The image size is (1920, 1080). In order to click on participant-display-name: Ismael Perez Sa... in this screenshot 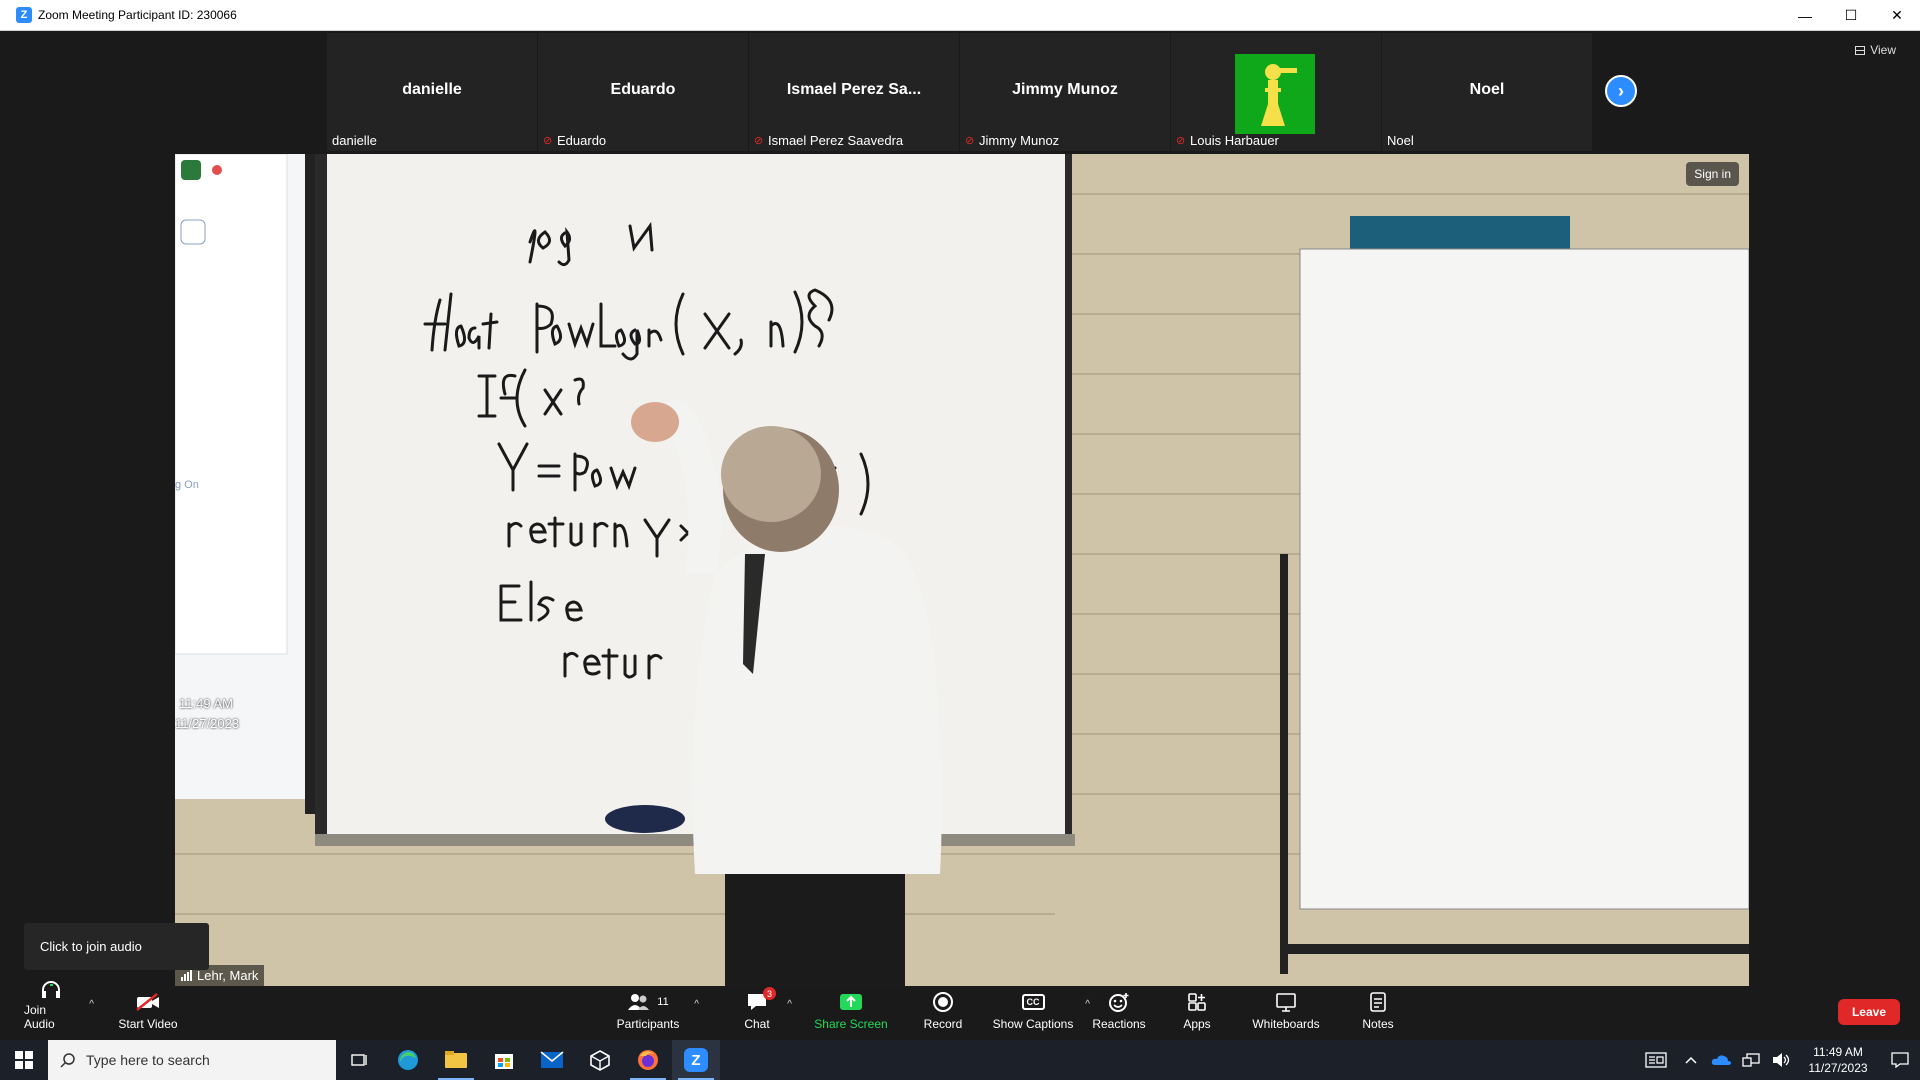, I will do `click(854, 89)`.